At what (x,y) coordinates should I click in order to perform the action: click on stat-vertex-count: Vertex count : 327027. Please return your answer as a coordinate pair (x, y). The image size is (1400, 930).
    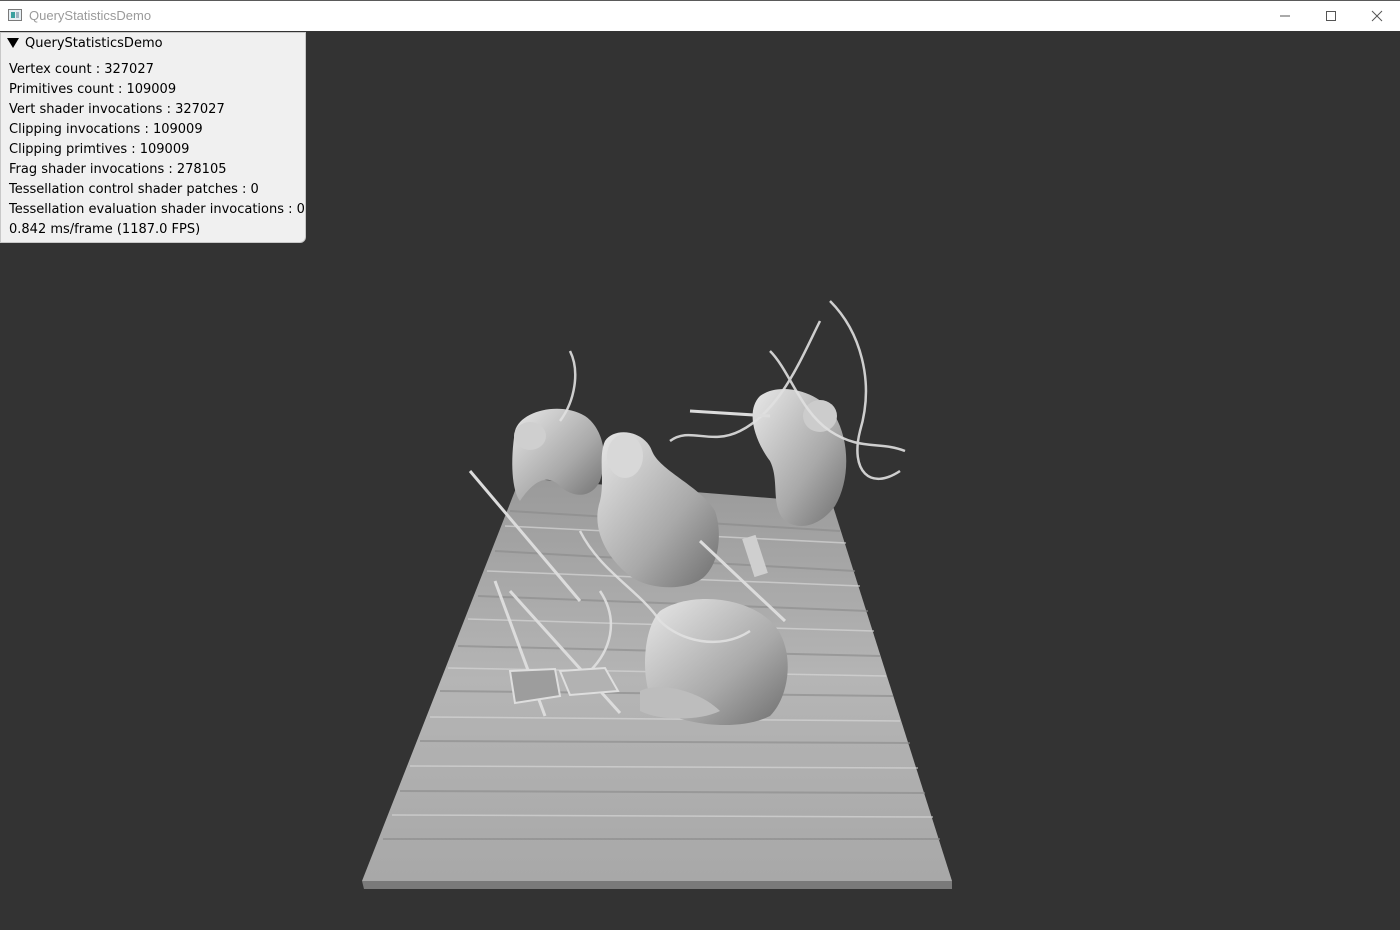
    Looking at the image, I should click on (81, 69).